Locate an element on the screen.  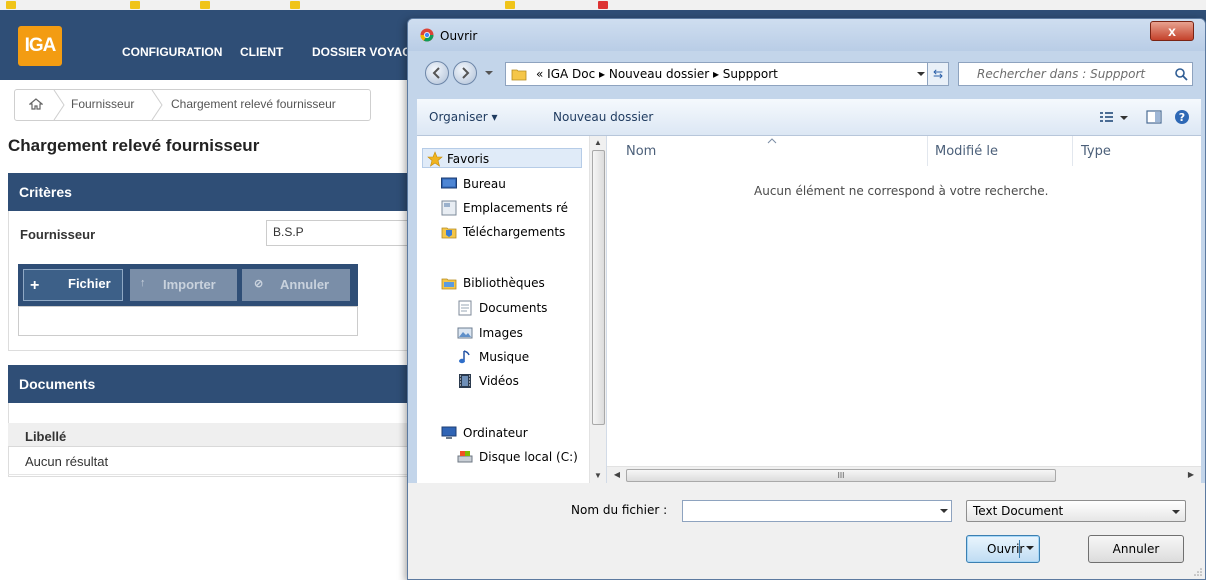
tree-item-label: Ordinateur is located at coordinates (495, 433).